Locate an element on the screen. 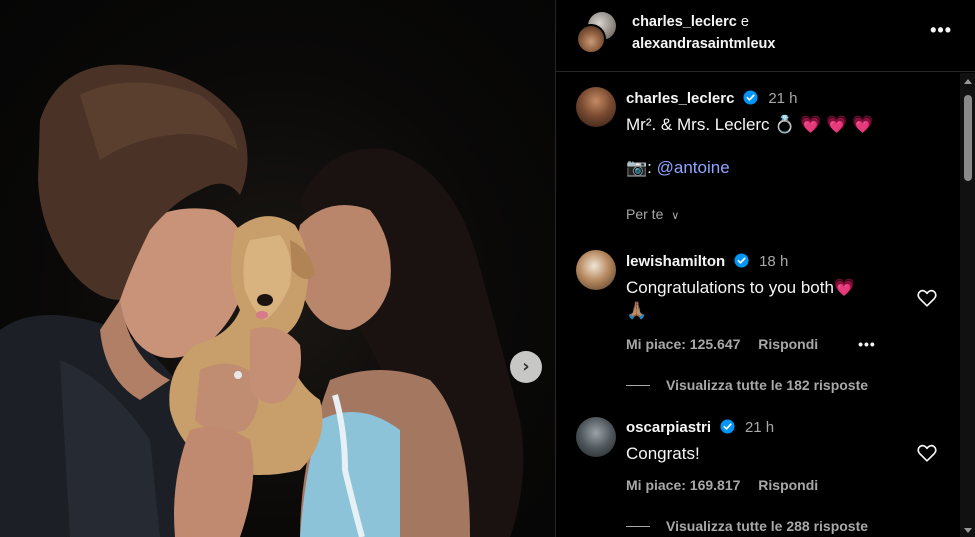 The height and width of the screenshot is (537, 975). view-replies-button: Visualizza tutte le 288 risposte is located at coordinates (747, 526).